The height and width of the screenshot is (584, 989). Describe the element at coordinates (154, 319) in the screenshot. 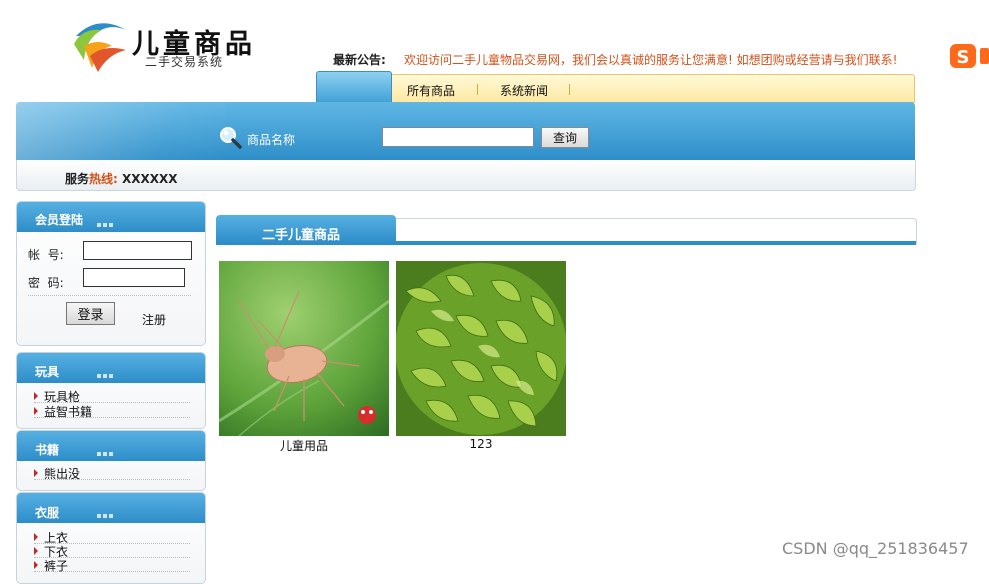

I see `register-link: 注册` at that location.